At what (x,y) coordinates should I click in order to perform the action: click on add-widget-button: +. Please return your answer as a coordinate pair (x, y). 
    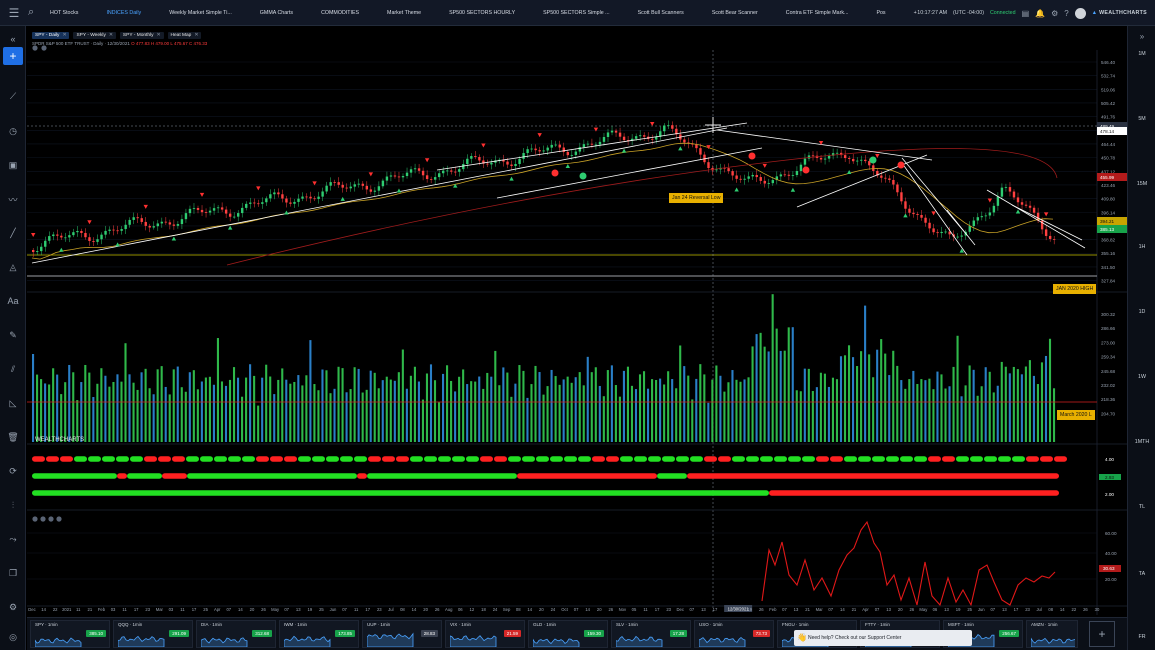
    Looking at the image, I should click on (1102, 634).